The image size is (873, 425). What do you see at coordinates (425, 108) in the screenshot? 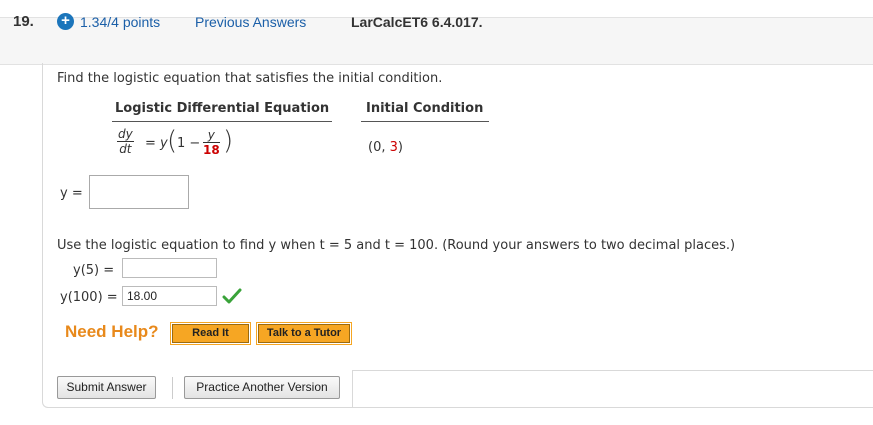
I see `condition-column-header: Initial Condition` at bounding box center [425, 108].